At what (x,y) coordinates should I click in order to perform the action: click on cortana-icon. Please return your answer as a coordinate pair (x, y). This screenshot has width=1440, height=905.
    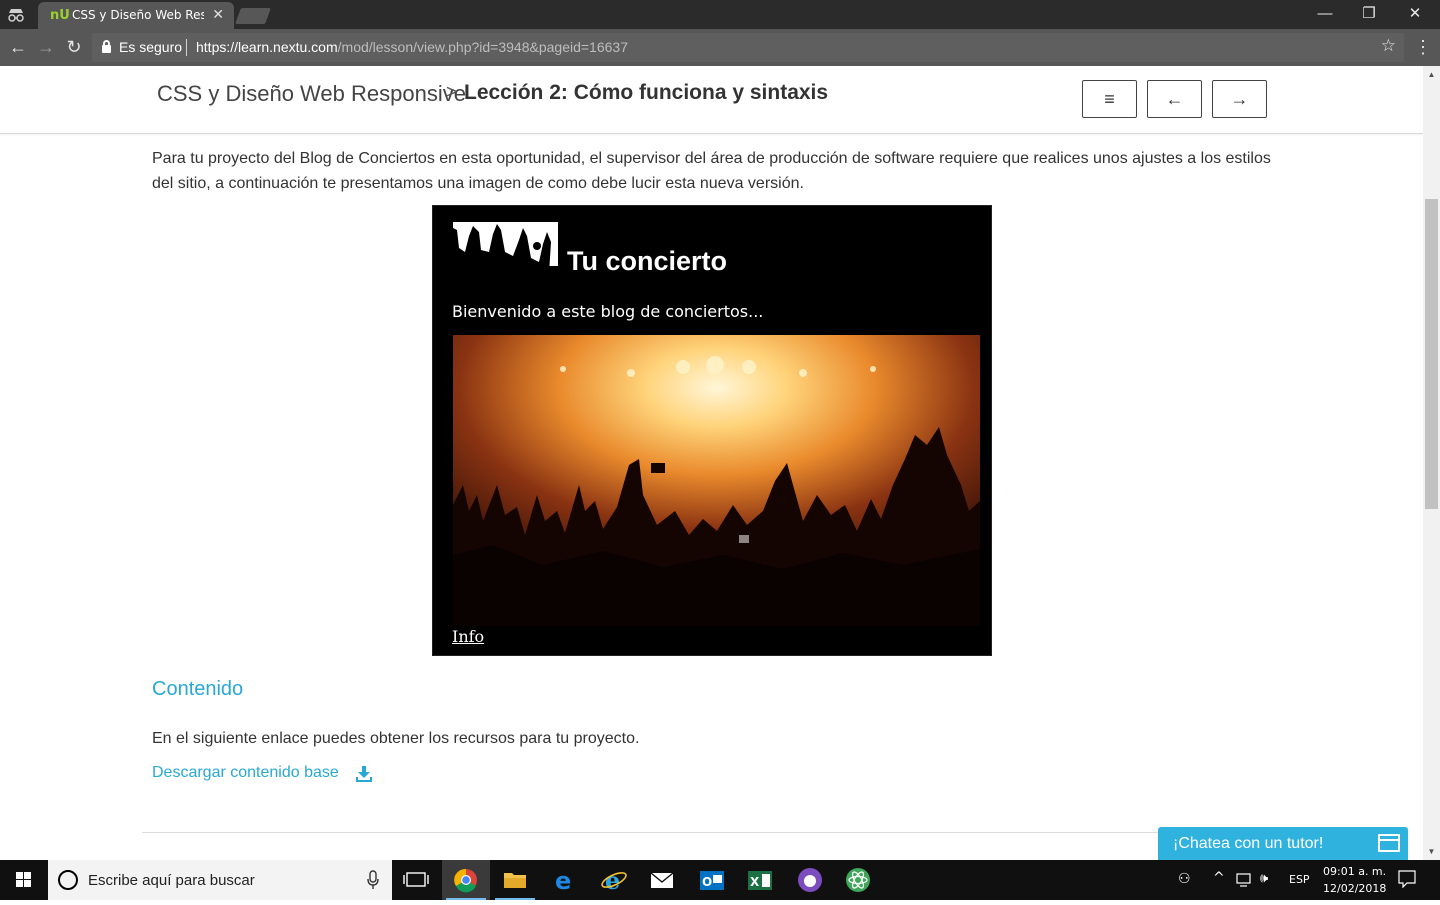
    Looking at the image, I should click on (68, 880).